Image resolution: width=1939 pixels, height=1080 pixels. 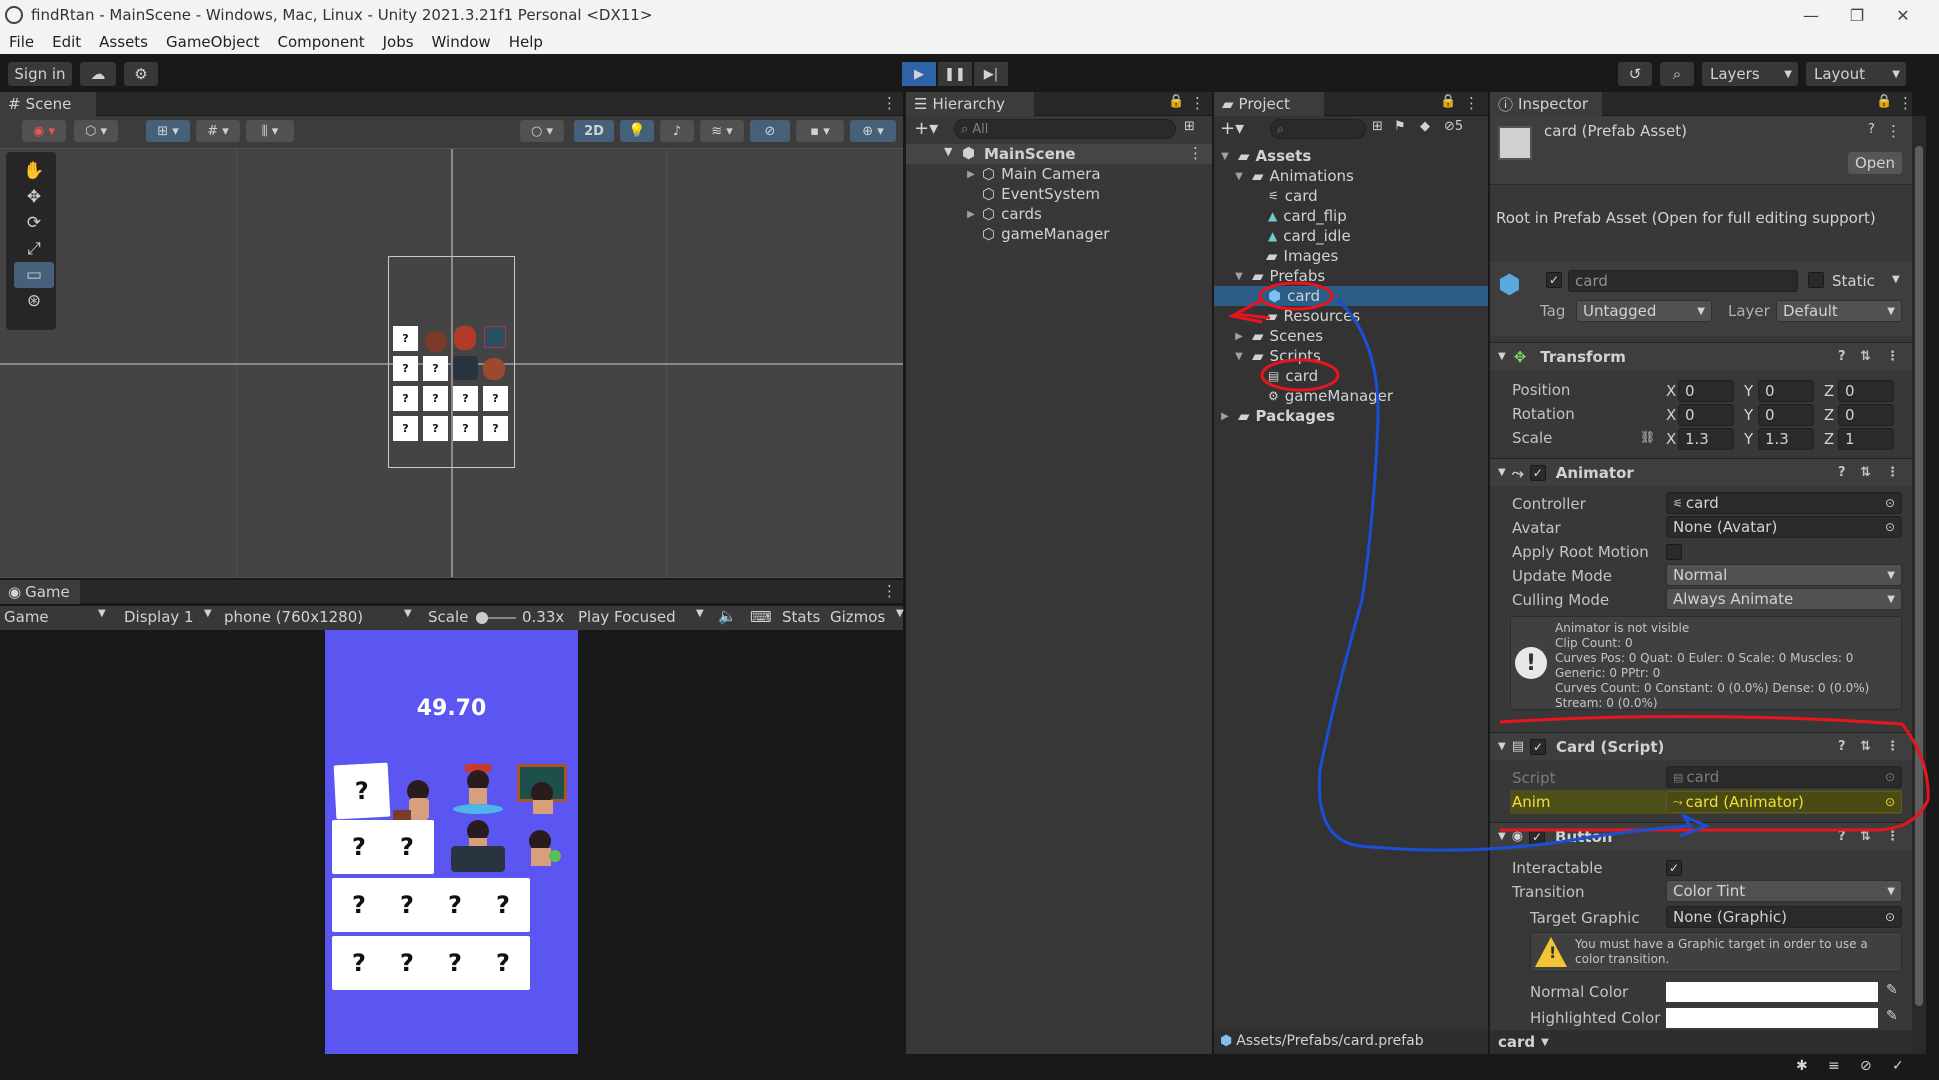 I want to click on target-graphic-field: None (Graphic) ⊙, so click(x=1784, y=917).